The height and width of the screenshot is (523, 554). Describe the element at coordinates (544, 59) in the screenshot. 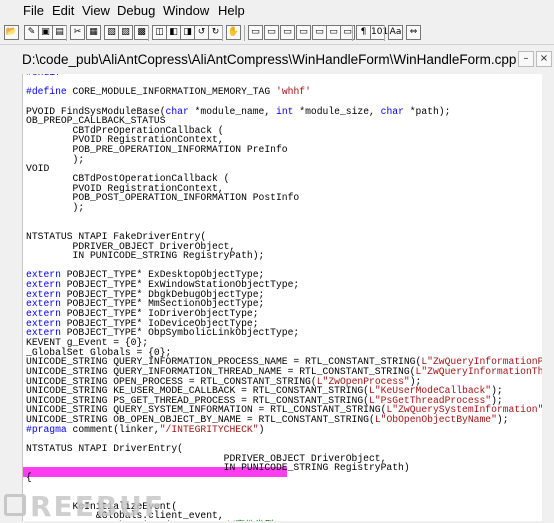

I see `close-icon: ×` at that location.